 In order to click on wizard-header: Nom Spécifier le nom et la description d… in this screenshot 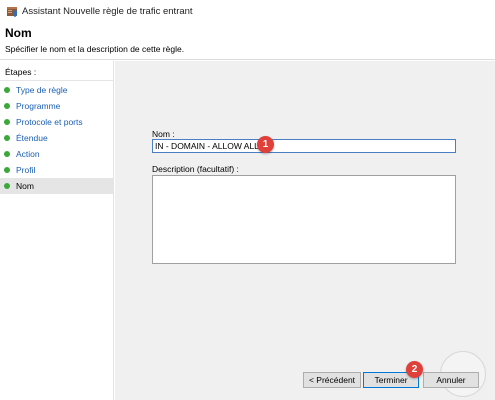, I will do `click(247, 41)`.